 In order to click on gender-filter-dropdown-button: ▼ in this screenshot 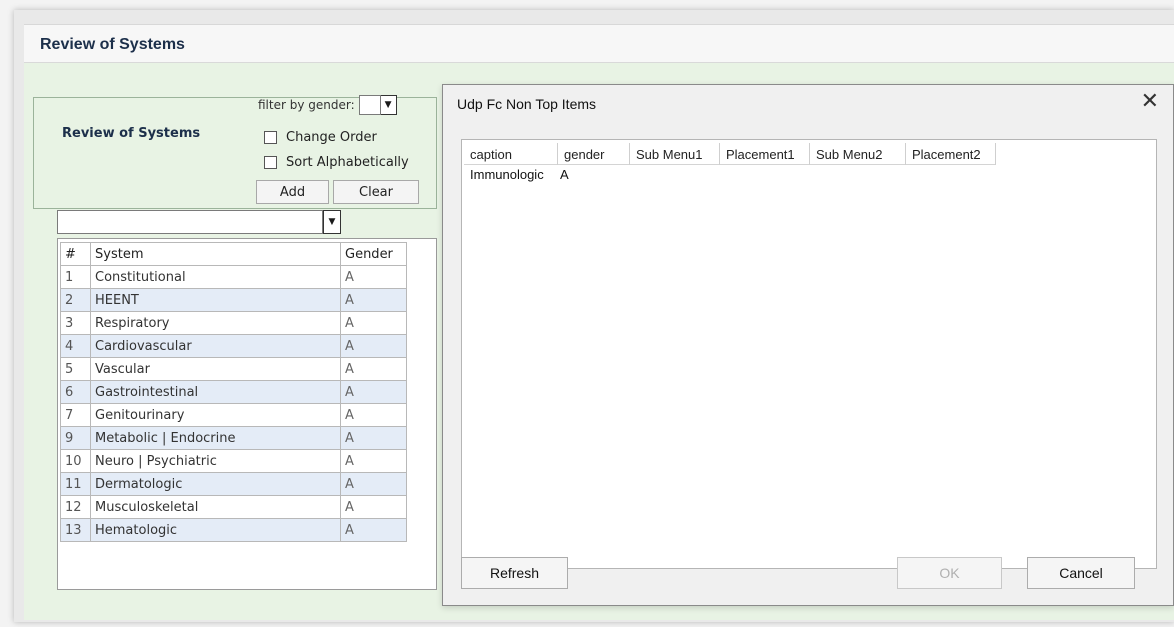, I will do `click(388, 105)`.